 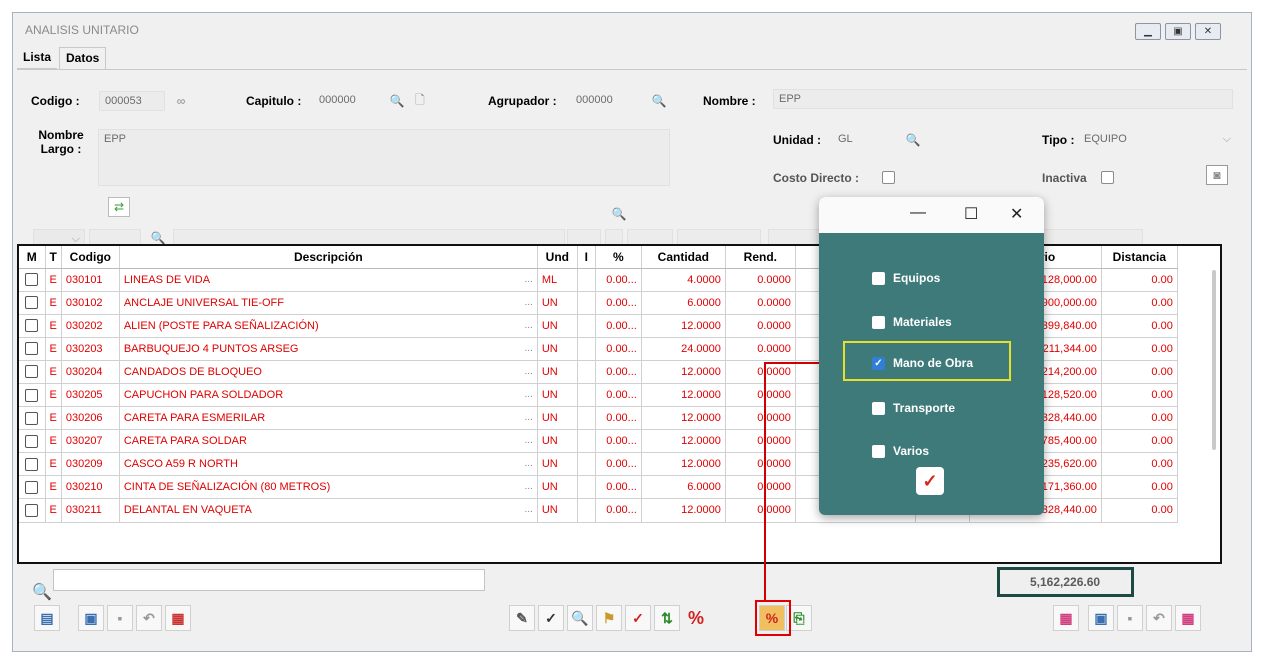 I want to click on popup-item-materiales: Materiales, so click(x=912, y=322).